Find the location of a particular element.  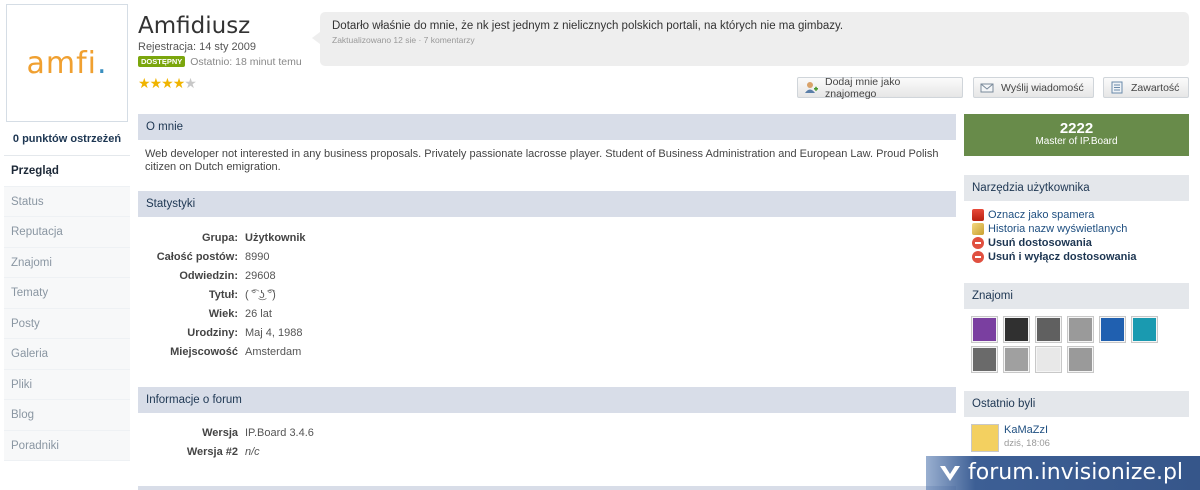

stat-label: Odwiedzin: is located at coordinates (208, 276).